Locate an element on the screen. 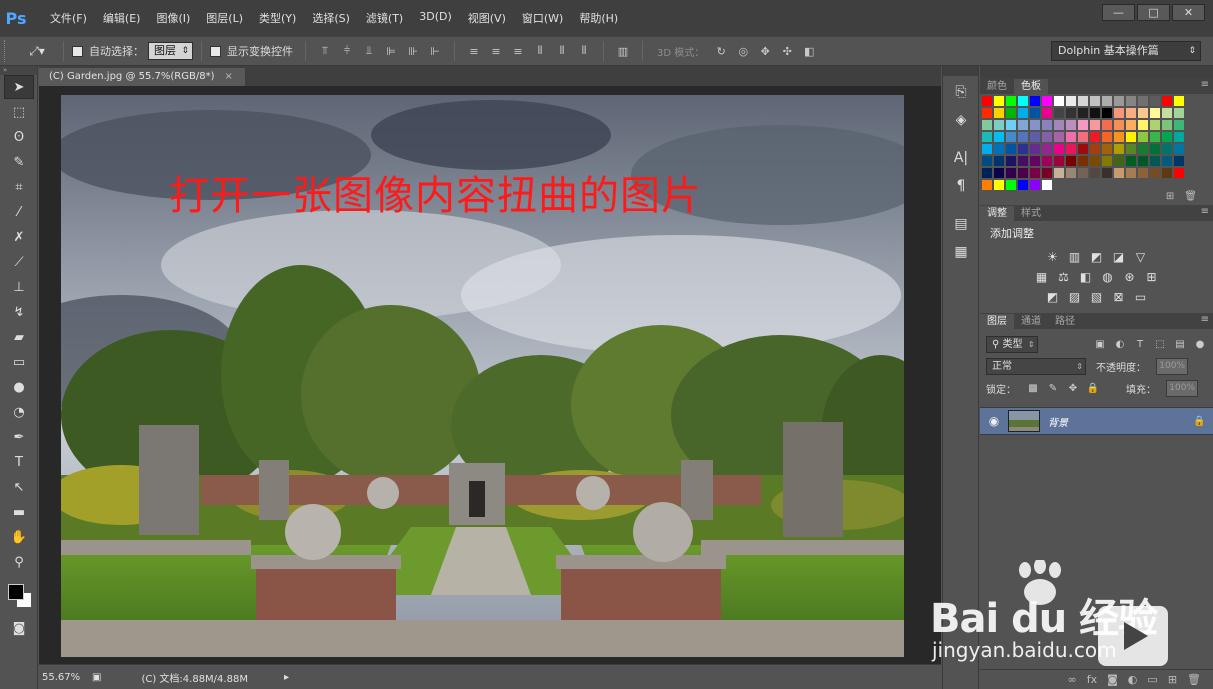 Image resolution: width=1213 pixels, height=689 pixels. lock-position-icon: ✥ is located at coordinates (1073, 388).